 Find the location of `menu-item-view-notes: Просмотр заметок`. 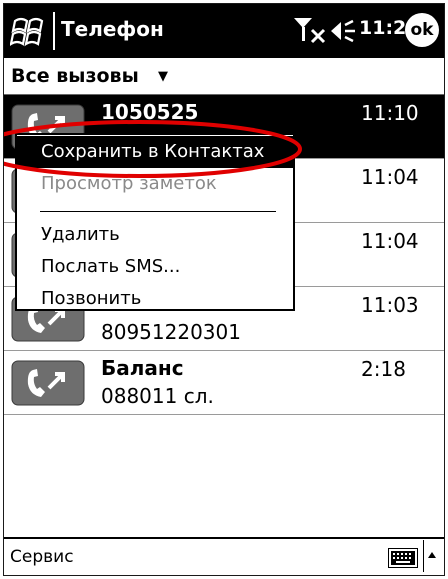

menu-item-view-notes: Просмотр заметок is located at coordinates (129, 183).